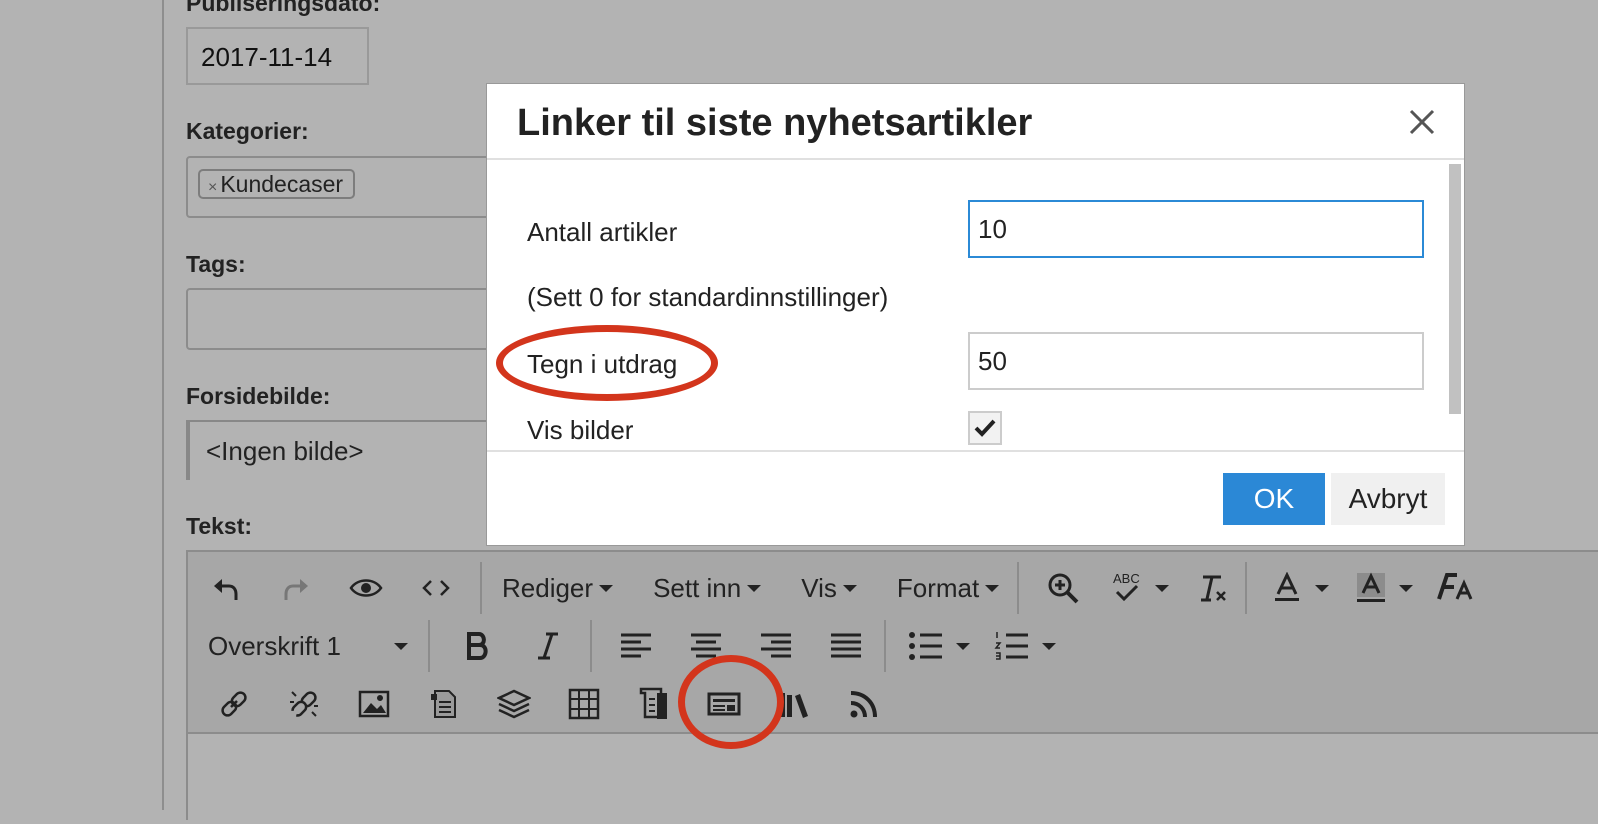  Describe the element at coordinates (776, 646) in the screenshot. I see `align-right-icon` at that location.